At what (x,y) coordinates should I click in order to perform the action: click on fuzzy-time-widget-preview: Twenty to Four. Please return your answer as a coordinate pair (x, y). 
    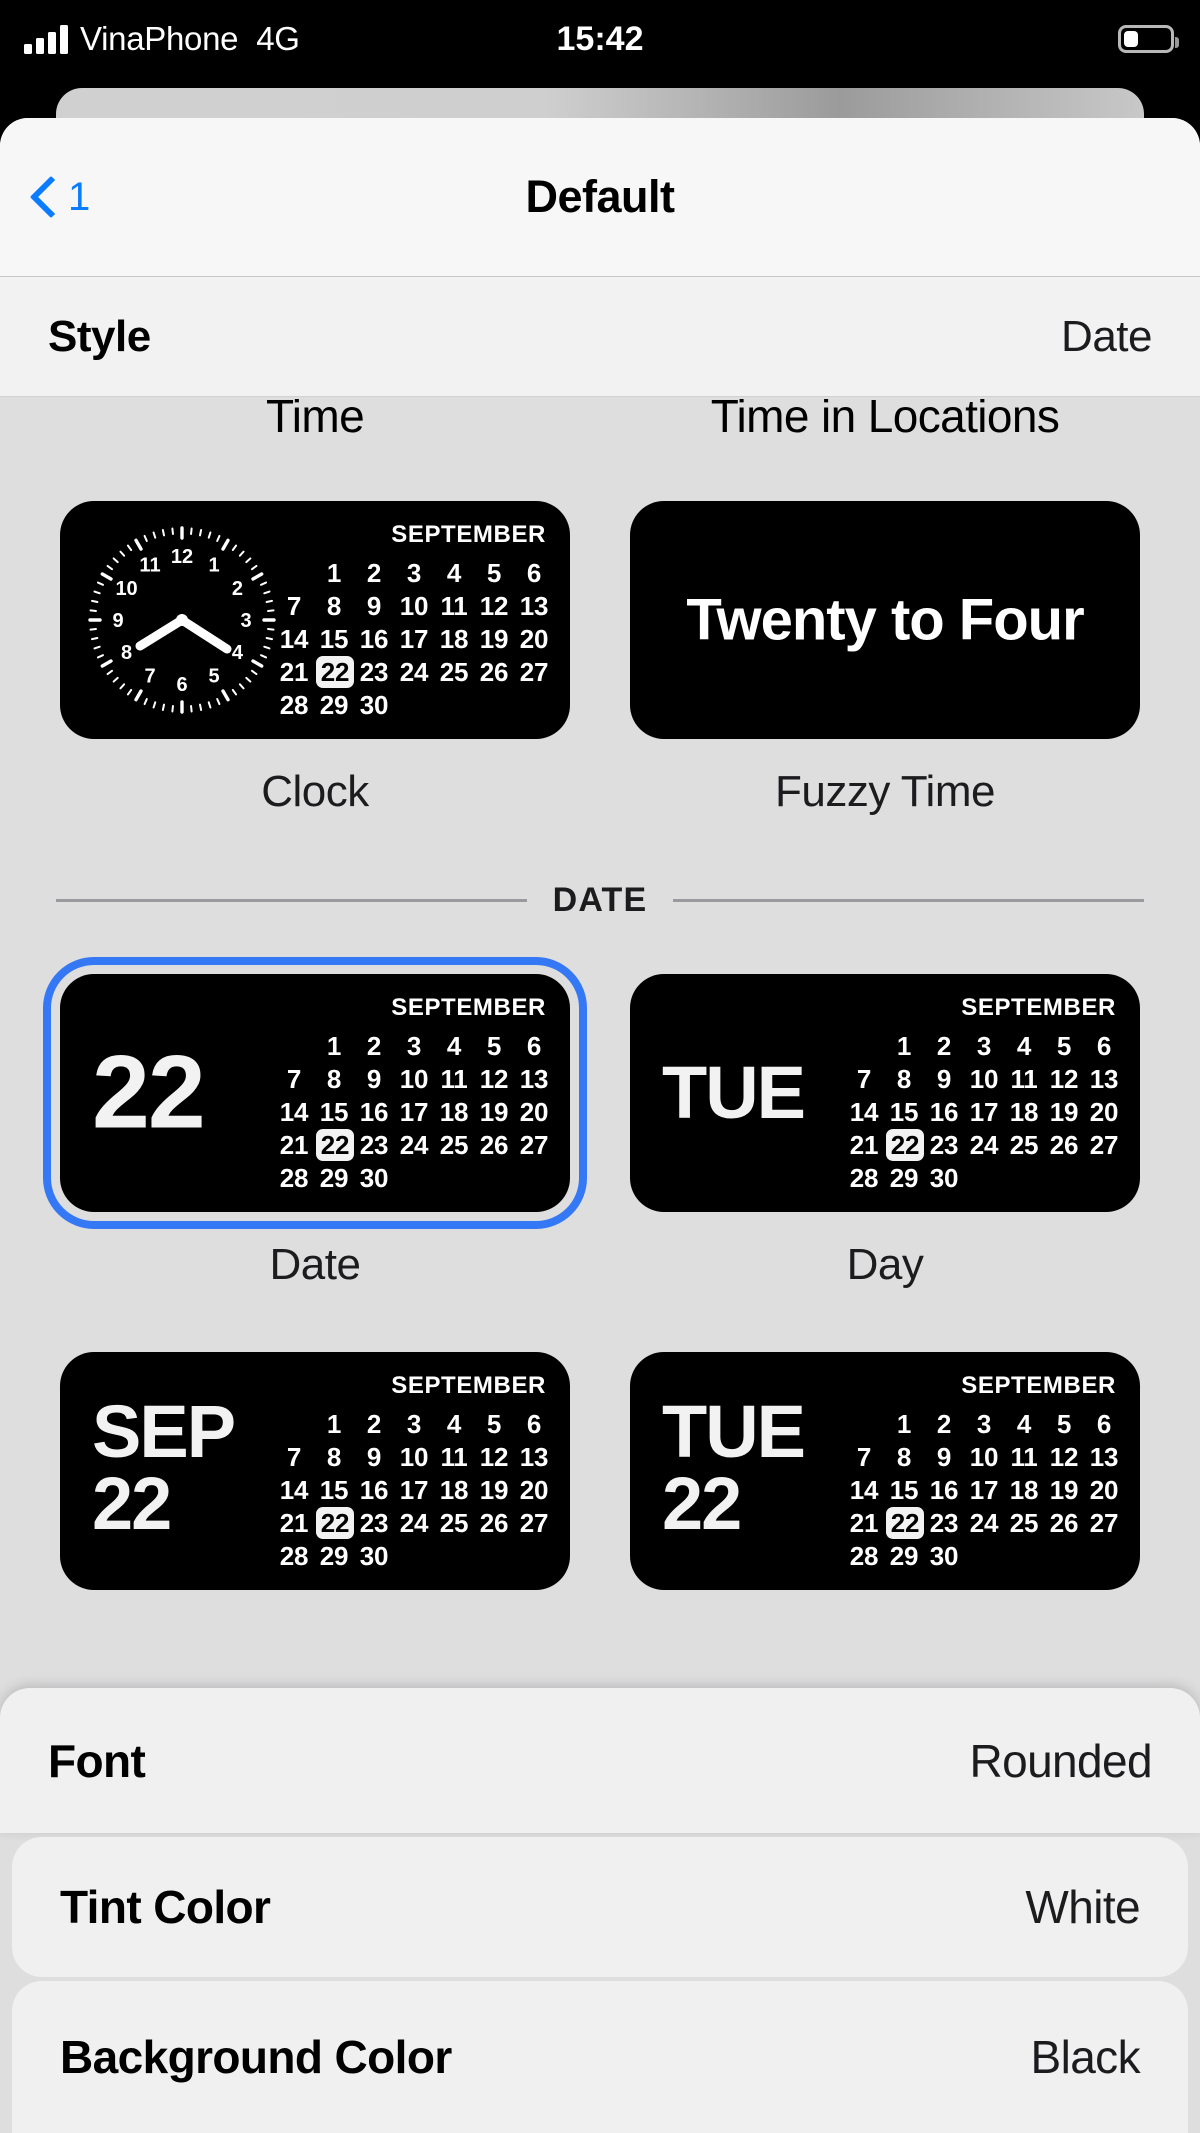
    Looking at the image, I should click on (885, 620).